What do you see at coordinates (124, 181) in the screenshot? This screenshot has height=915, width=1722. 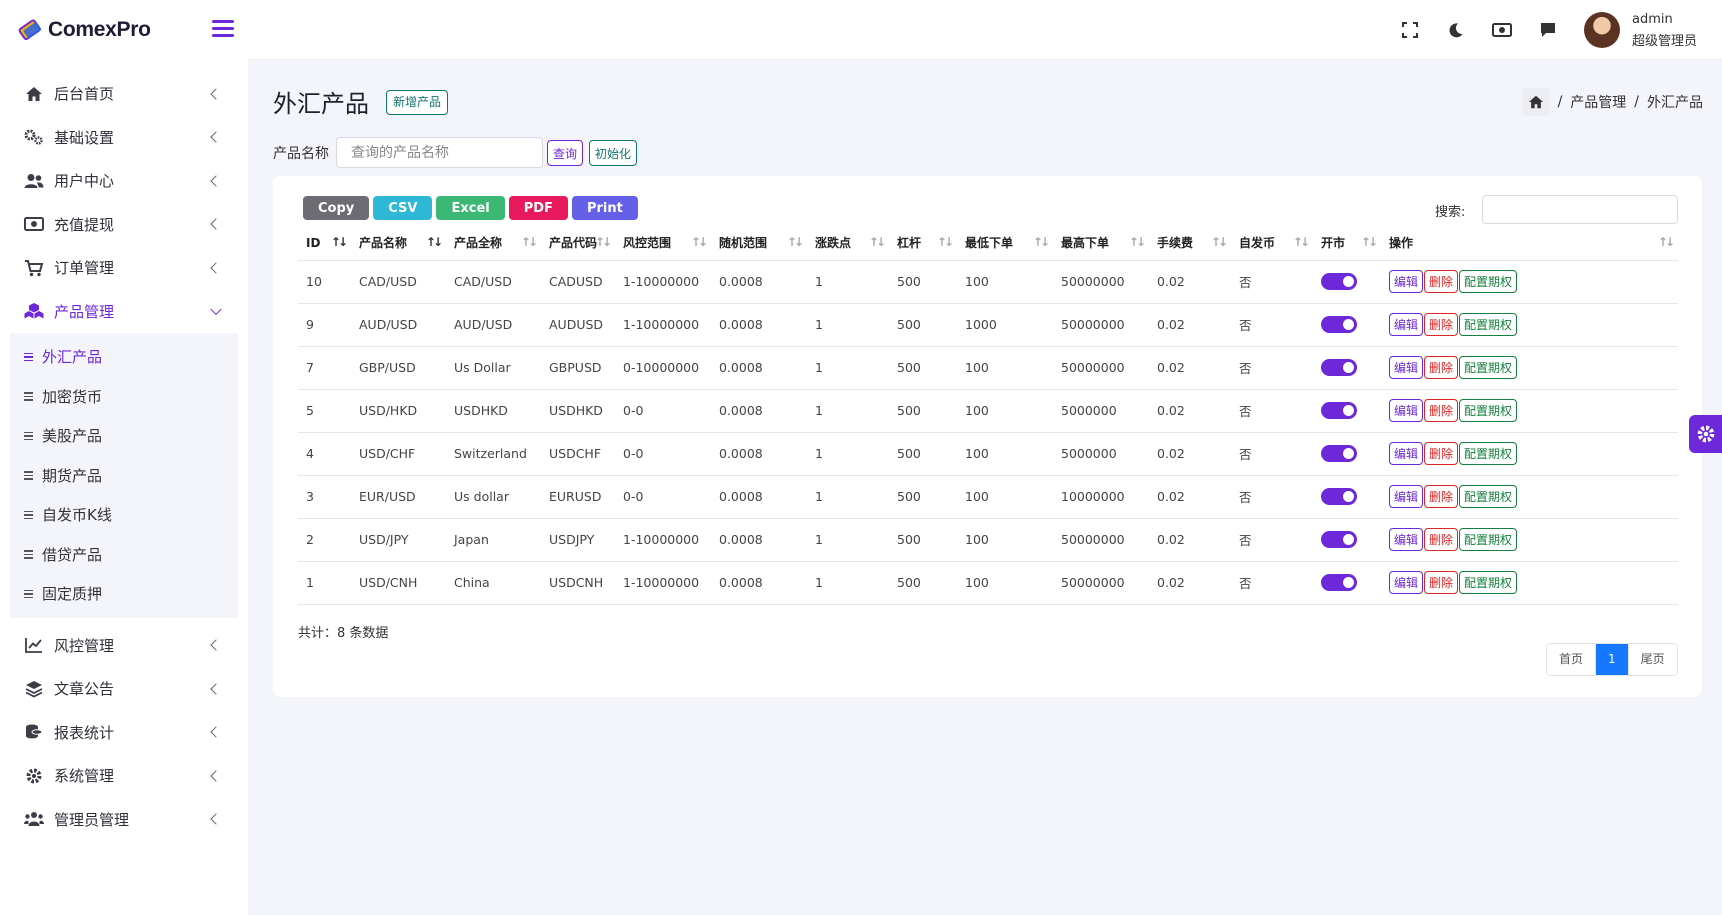 I see `sidebar-item-user-center: 用户中心` at bounding box center [124, 181].